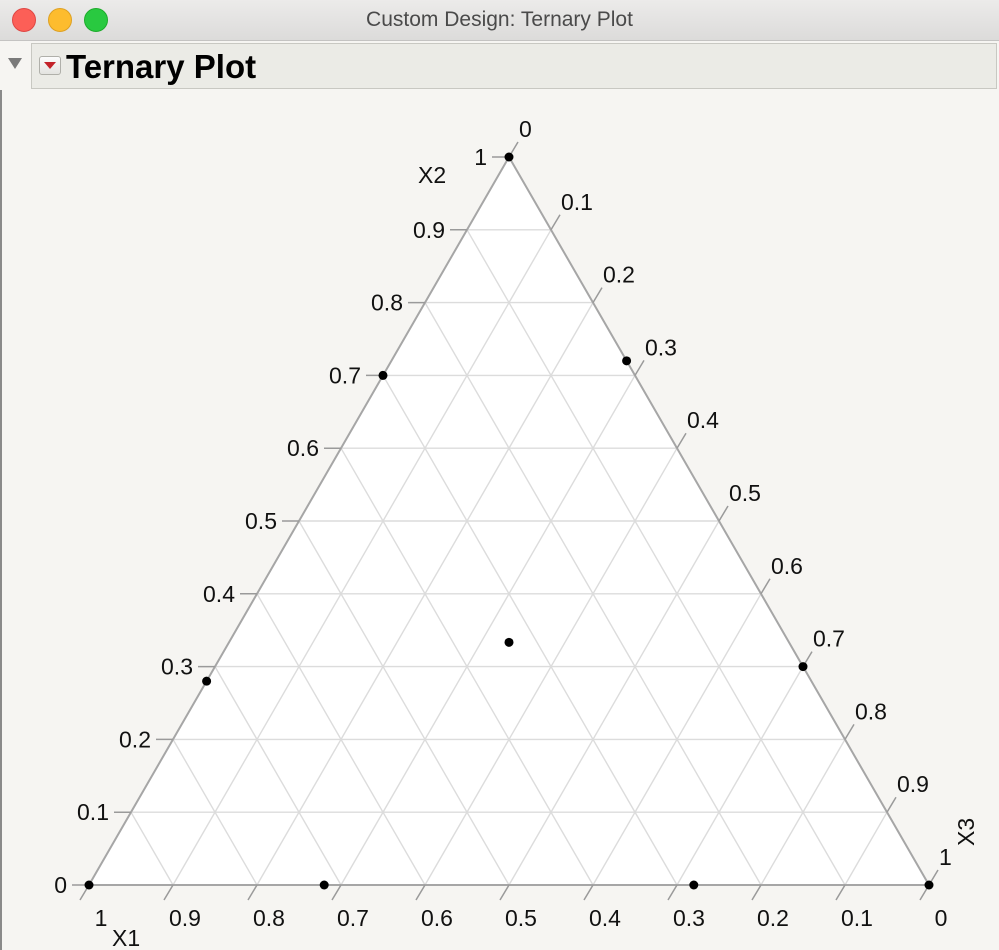  I want to click on x1-tick-label: 0.6, so click(437, 918).